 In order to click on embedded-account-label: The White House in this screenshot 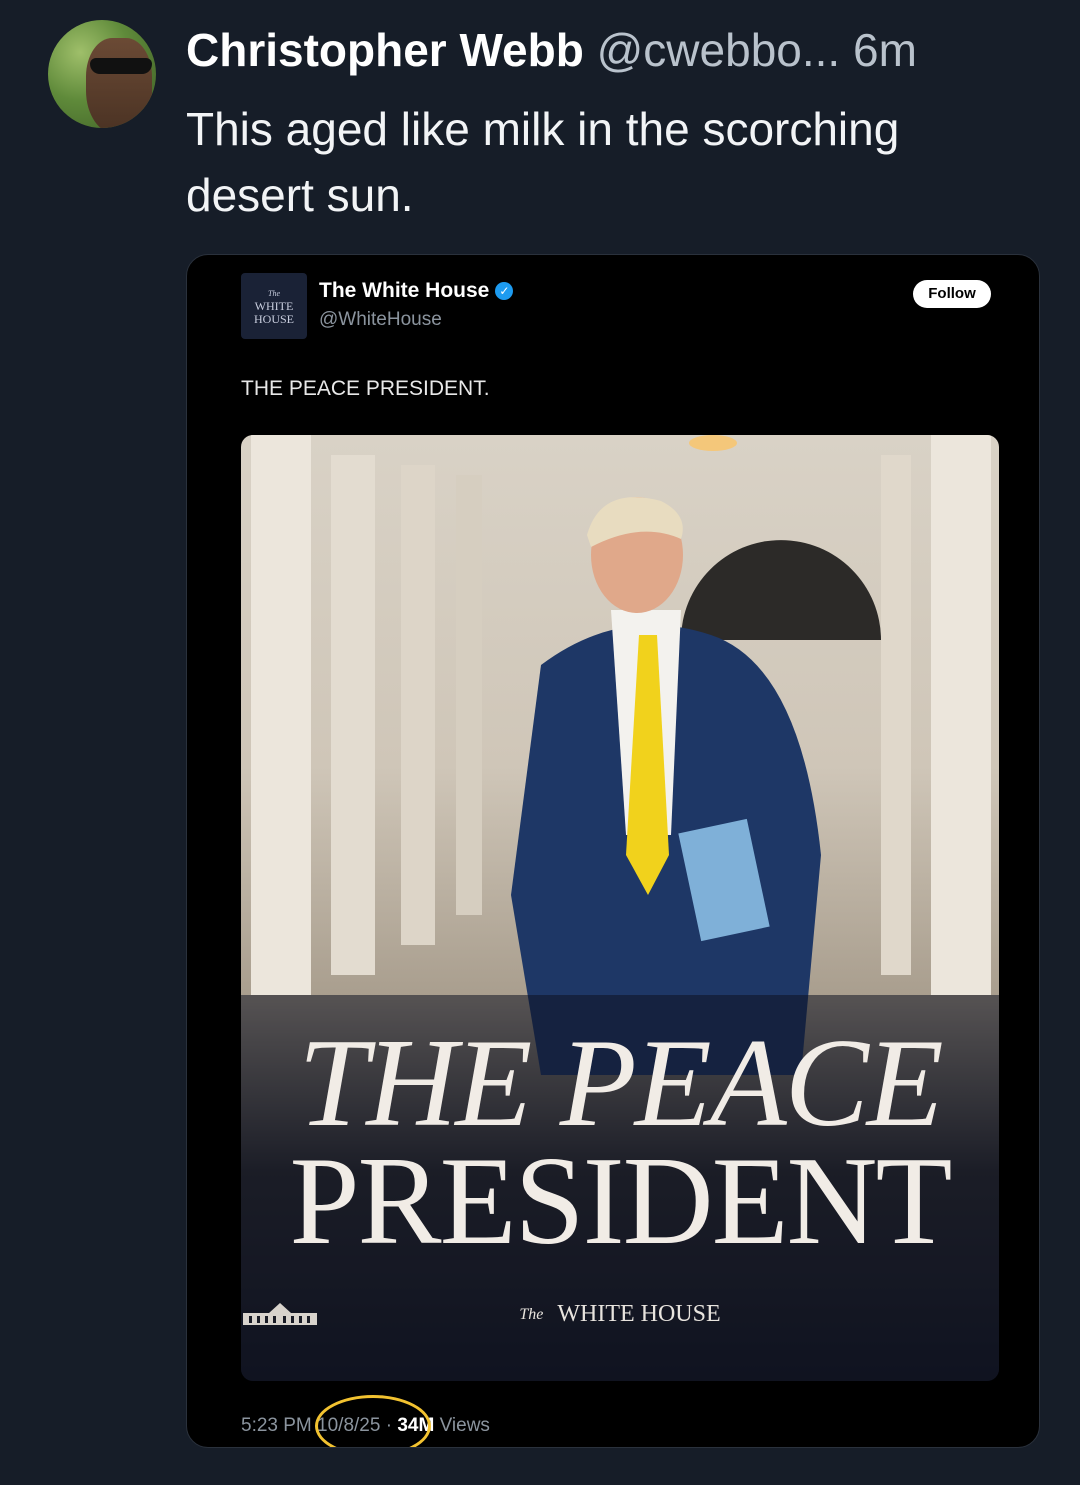, I will do `click(404, 290)`.